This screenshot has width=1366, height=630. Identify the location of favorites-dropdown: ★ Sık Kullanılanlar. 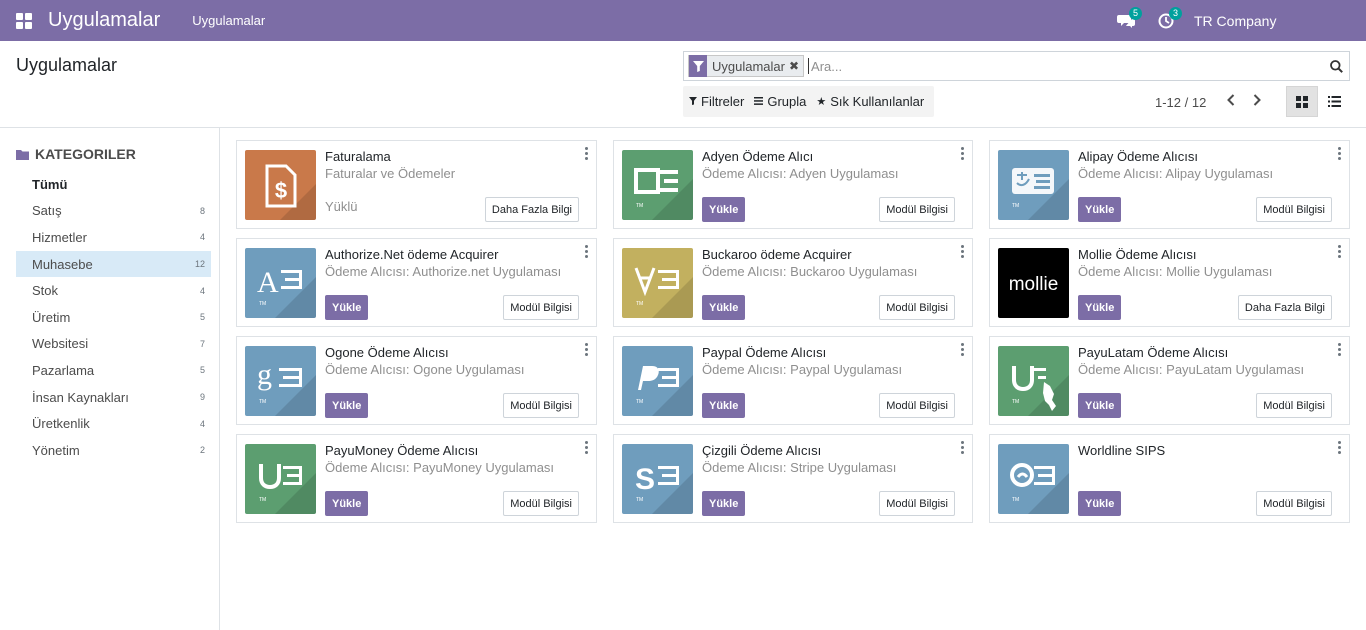
(870, 101).